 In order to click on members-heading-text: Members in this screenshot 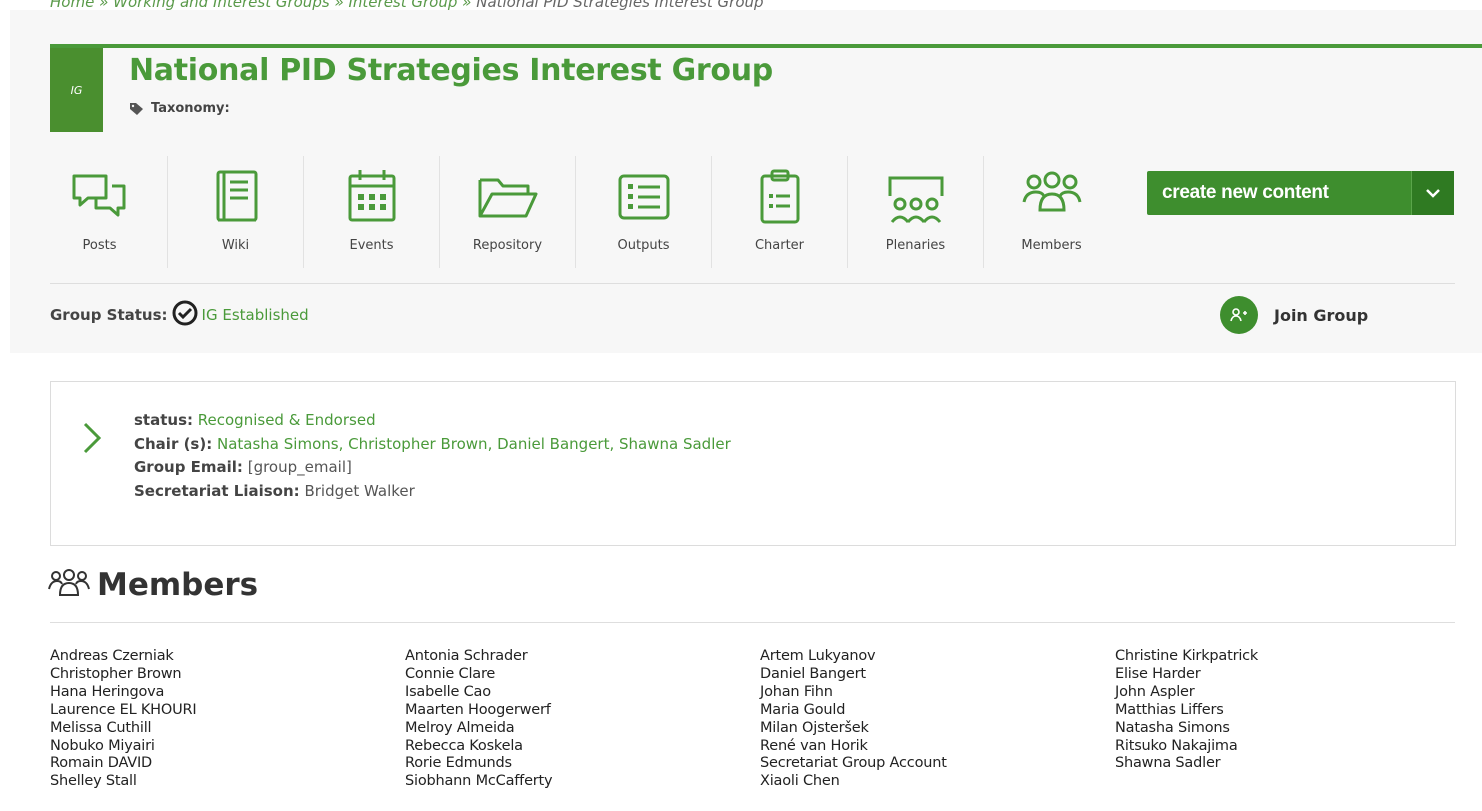, I will do `click(178, 585)`.